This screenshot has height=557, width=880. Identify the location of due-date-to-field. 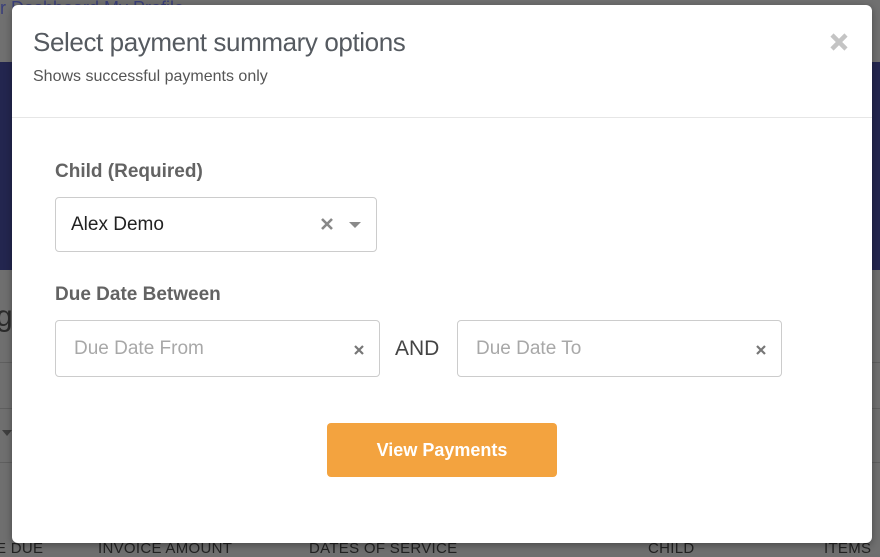
(619, 348).